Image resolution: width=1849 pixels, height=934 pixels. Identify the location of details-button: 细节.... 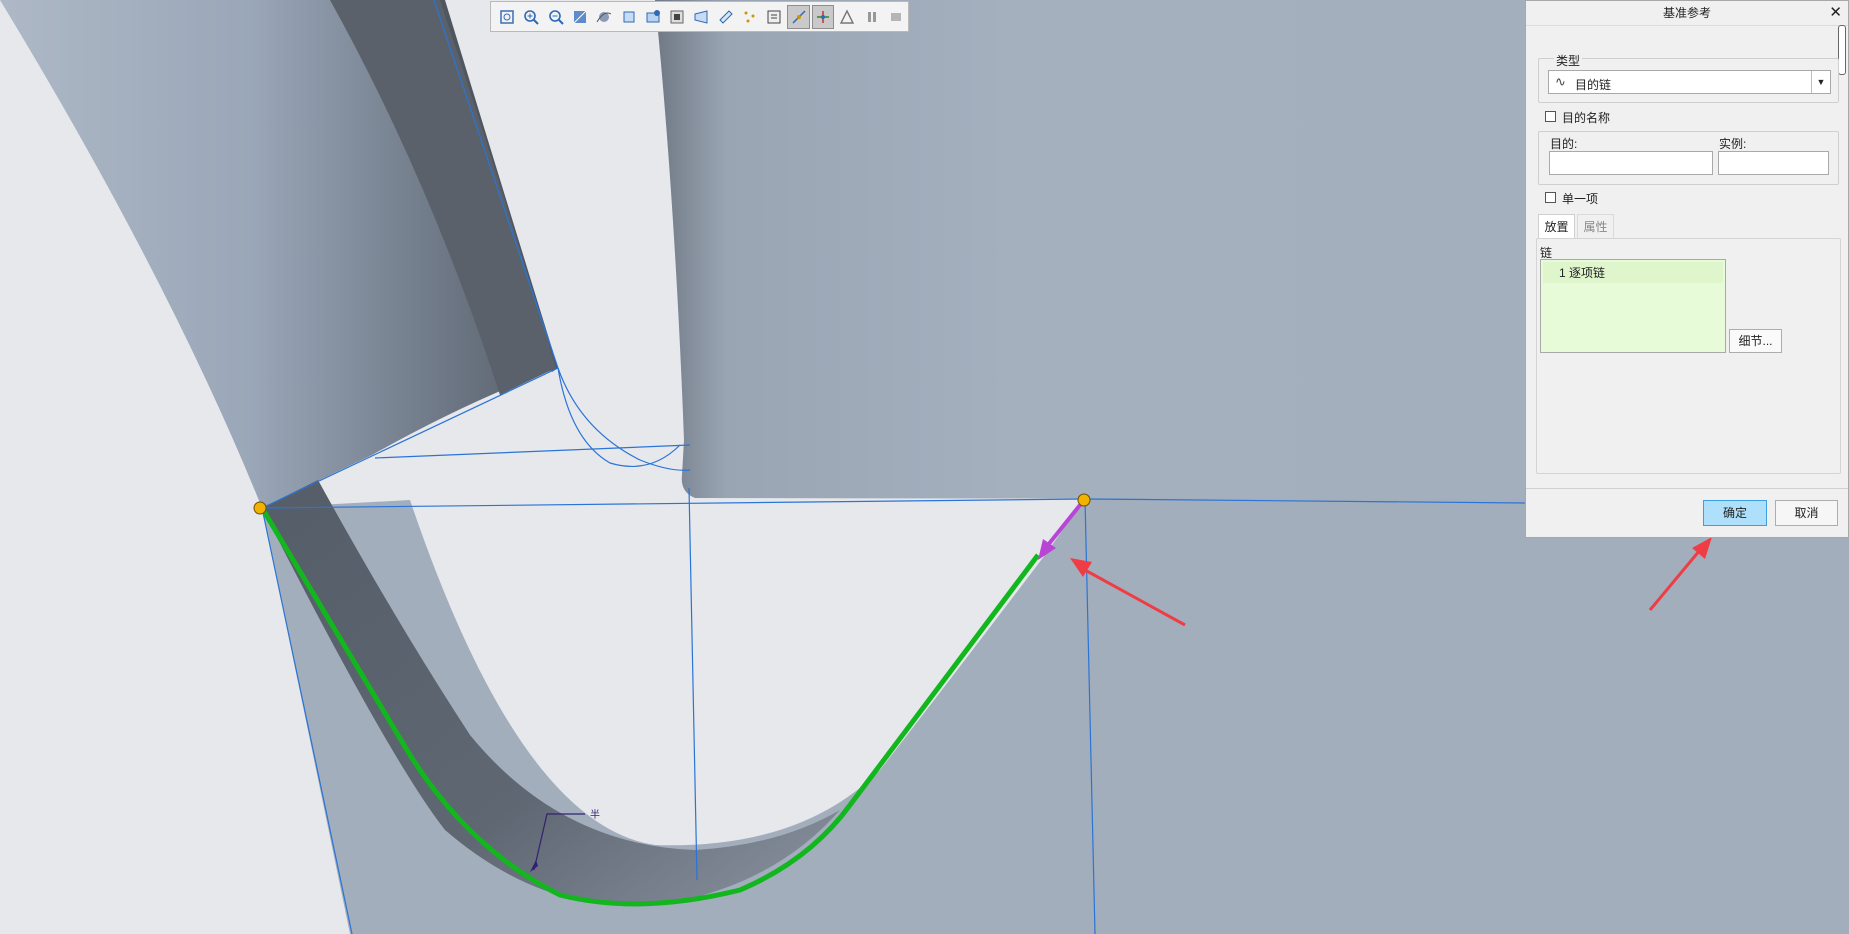
(1755, 341).